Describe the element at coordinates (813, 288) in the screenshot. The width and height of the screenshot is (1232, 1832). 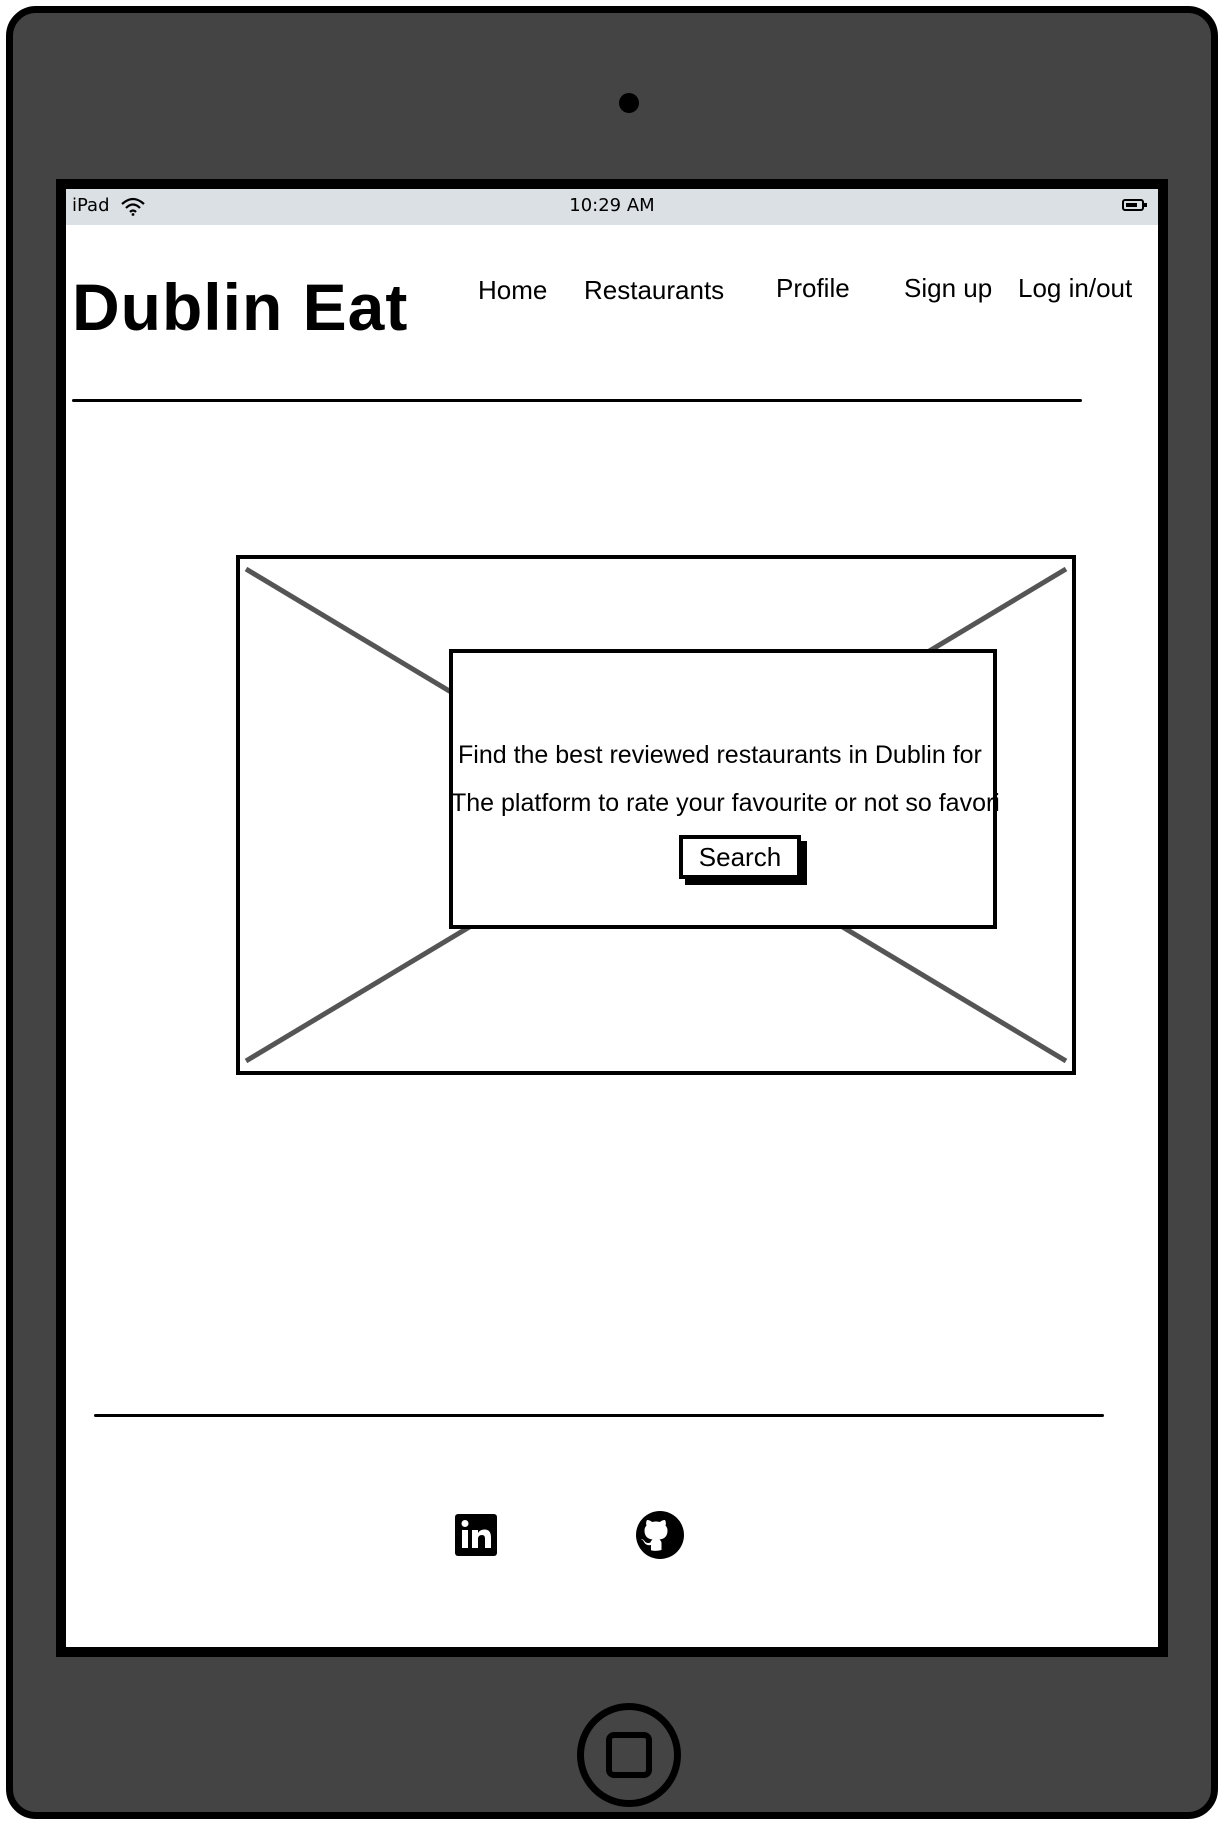
I see `nav-profile: Profile` at that location.